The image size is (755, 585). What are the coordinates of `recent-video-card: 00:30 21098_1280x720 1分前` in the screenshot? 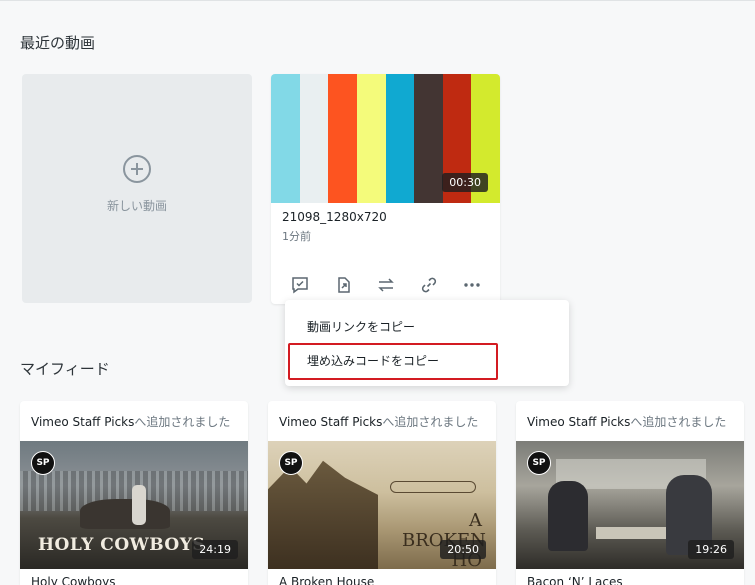 It's located at (385, 189).